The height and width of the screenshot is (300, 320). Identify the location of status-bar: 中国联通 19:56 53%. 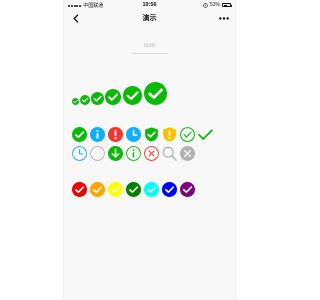
(149, 5).